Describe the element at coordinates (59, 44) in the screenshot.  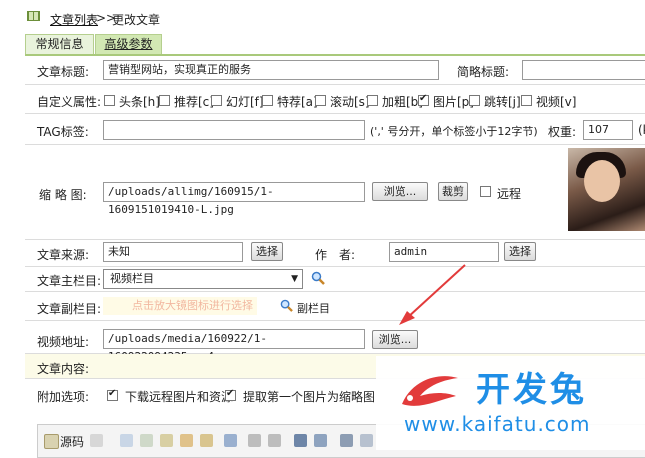
I see `tab-general: 常规信息` at that location.